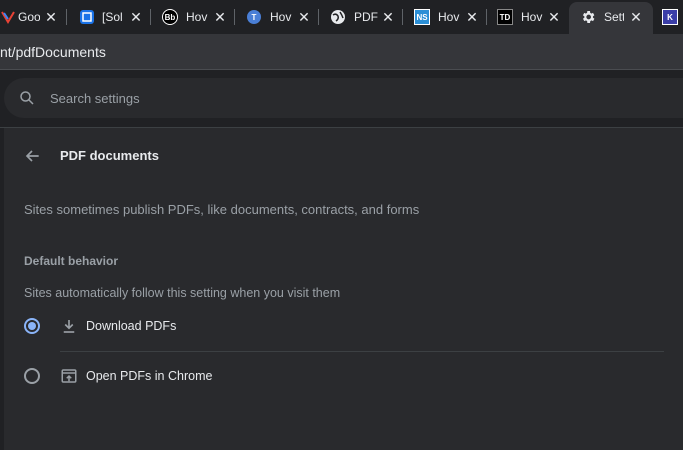 The width and height of the screenshot is (683, 450). Describe the element at coordinates (32, 156) in the screenshot. I see `back-arrow-icon` at that location.